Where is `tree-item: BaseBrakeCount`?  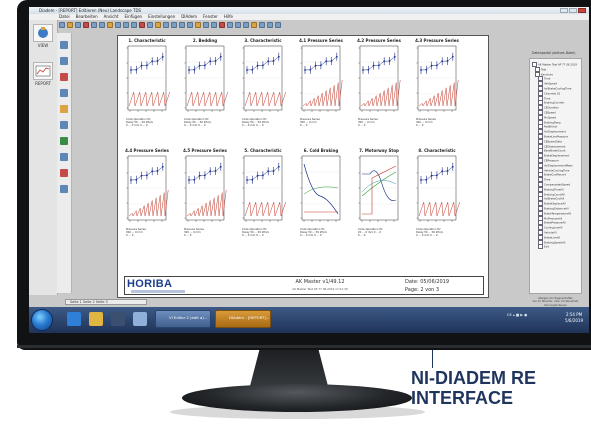 tree-item: BaseBrakeCount is located at coordinates (551, 151).